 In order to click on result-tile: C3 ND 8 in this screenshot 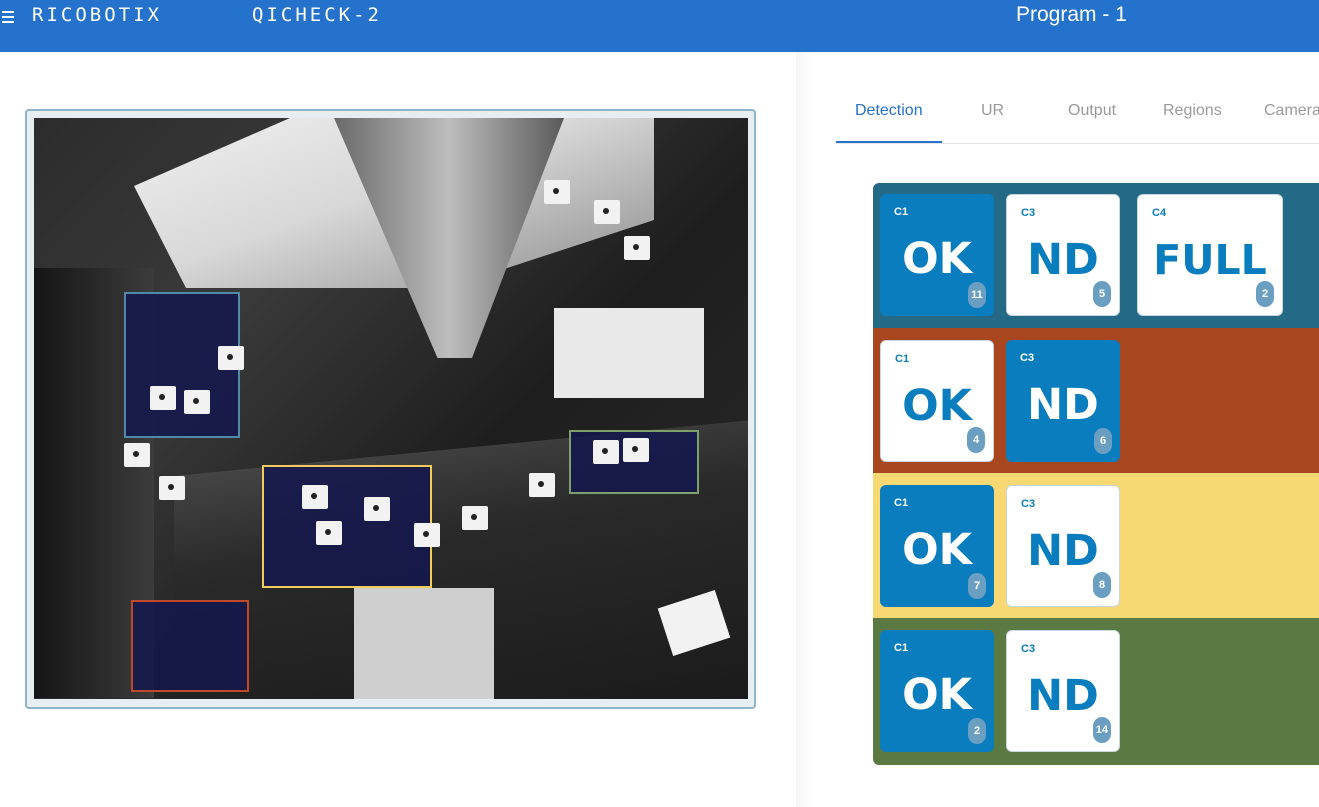, I will do `click(1063, 546)`.